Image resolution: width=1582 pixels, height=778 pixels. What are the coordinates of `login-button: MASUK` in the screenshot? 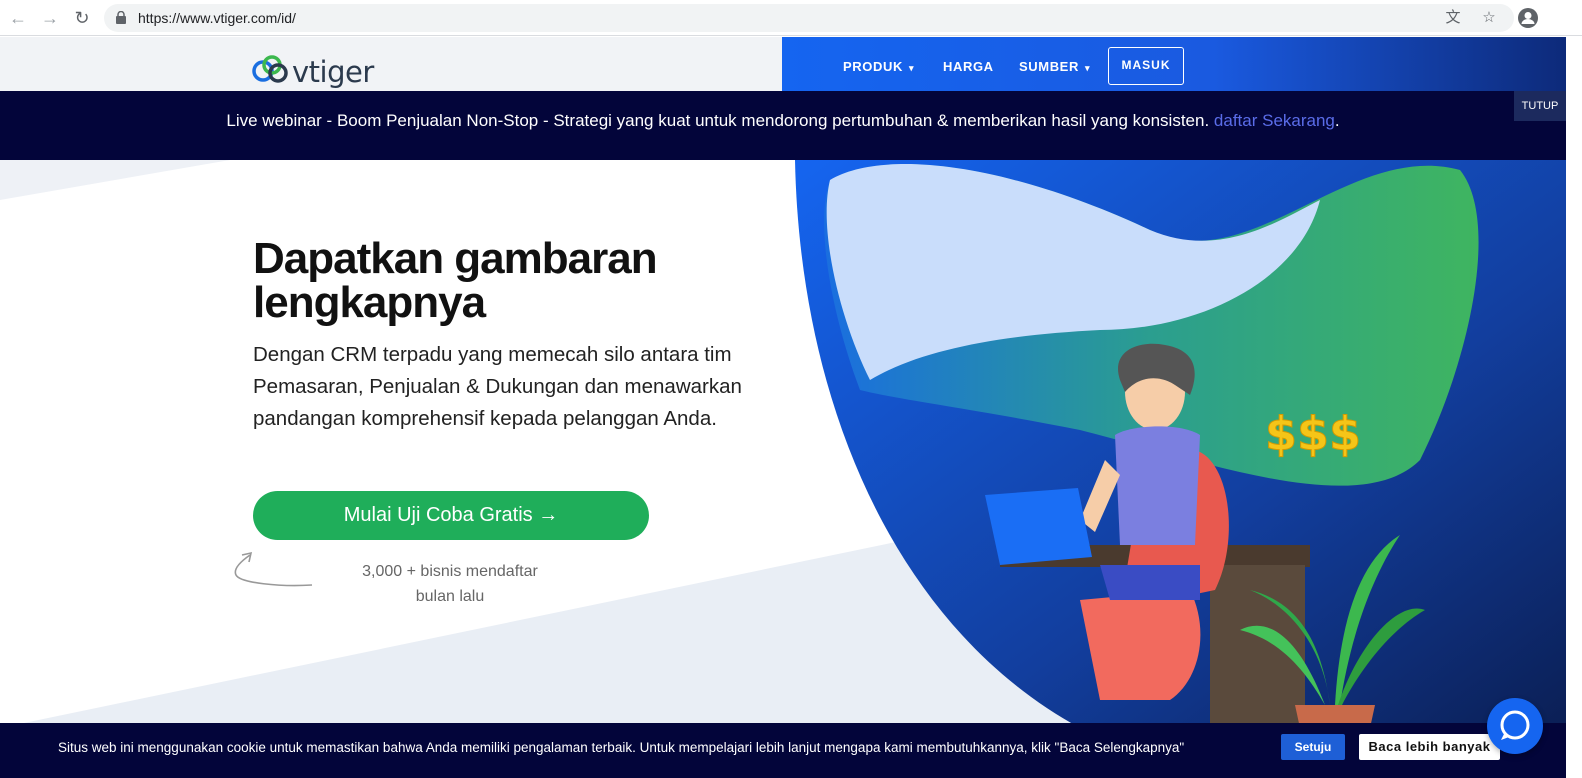 It's located at (1146, 66).